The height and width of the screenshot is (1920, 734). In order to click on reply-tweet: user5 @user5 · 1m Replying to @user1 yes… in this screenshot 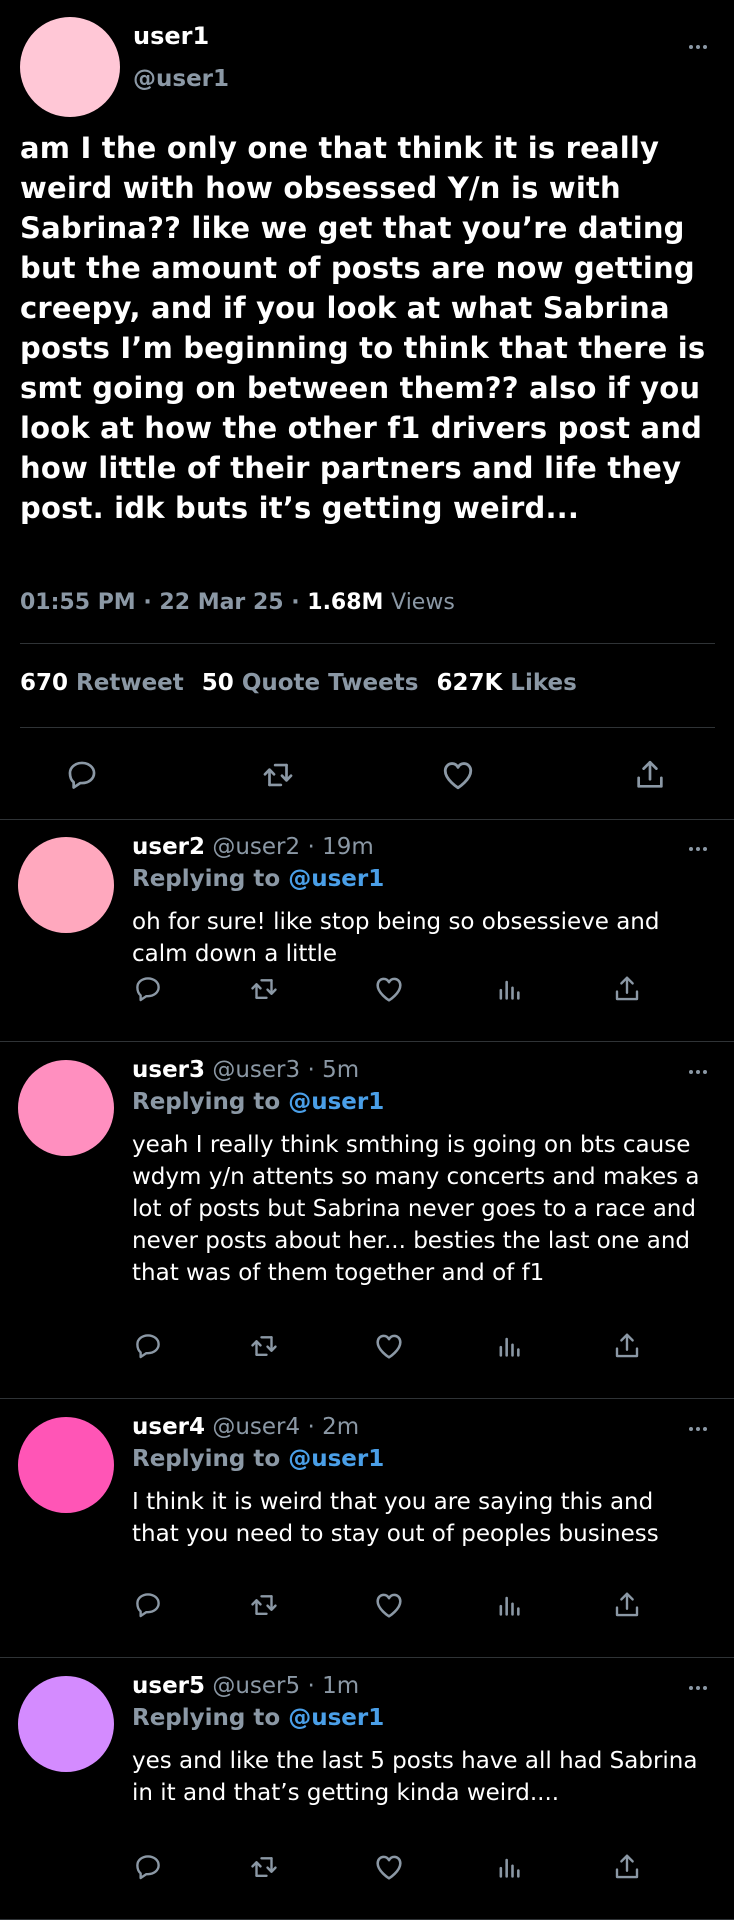, I will do `click(367, 1789)`.